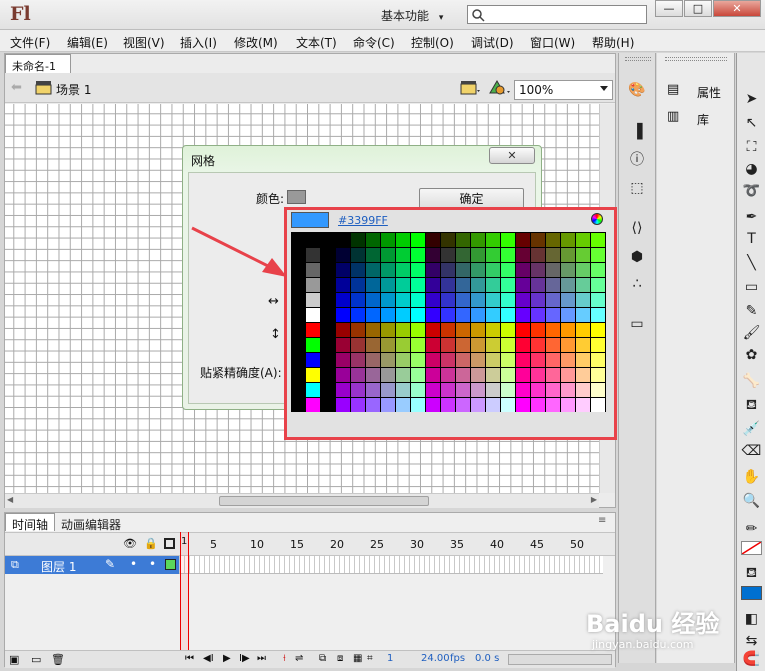 The width and height of the screenshot is (765, 671). I want to click on current-frame: 1, so click(390, 658).